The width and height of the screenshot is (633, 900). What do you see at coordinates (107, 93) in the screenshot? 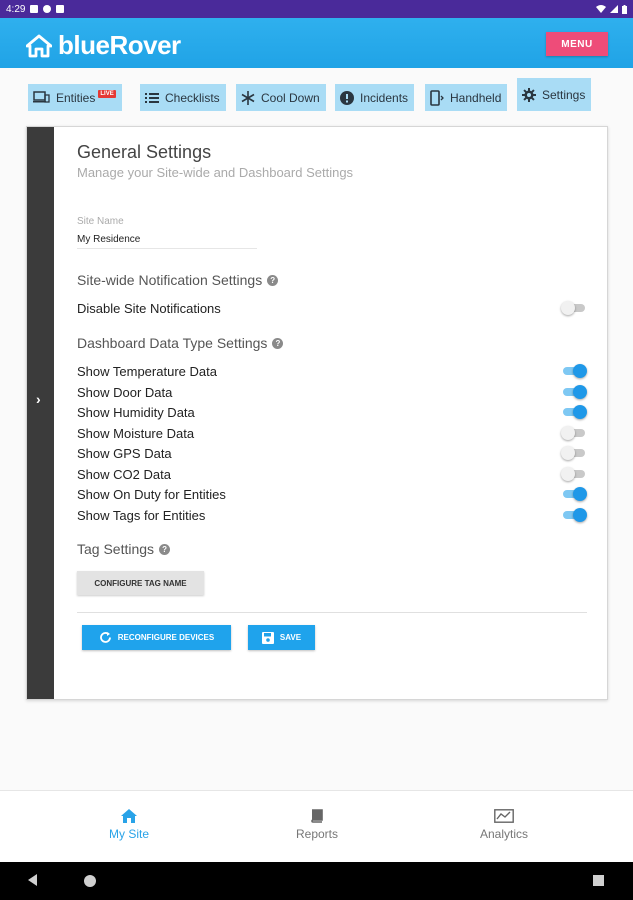
I see `live-badge: LIVE` at bounding box center [107, 93].